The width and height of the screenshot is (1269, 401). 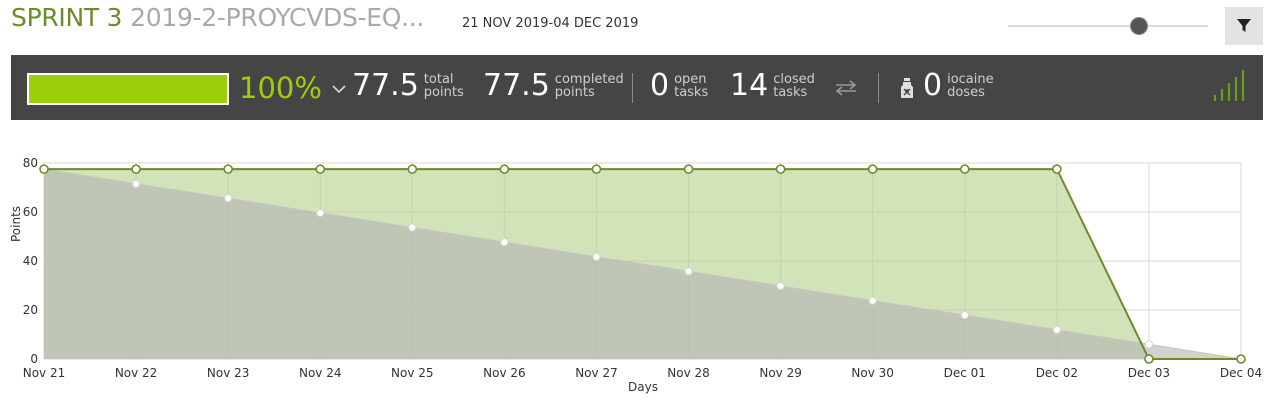 What do you see at coordinates (136, 373) in the screenshot?
I see `x-tick-label: Nov 22` at bounding box center [136, 373].